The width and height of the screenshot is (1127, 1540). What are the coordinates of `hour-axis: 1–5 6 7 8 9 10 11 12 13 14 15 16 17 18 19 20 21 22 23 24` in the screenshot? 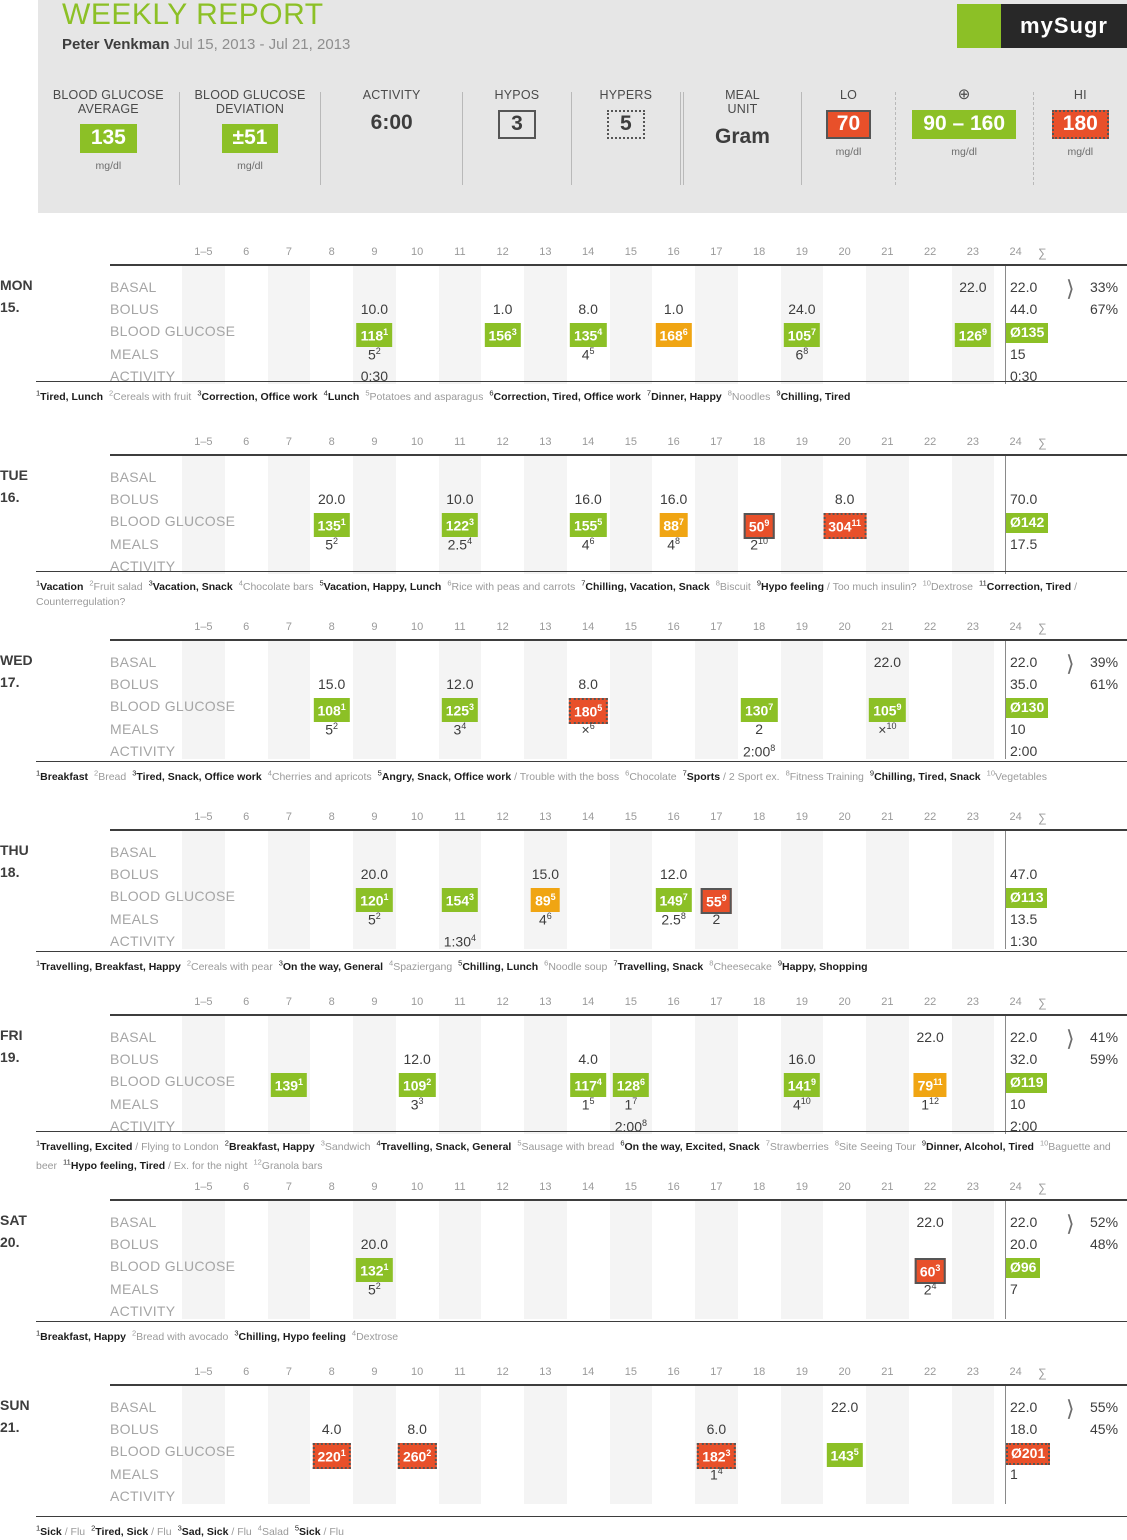 It's located at (609, 254).